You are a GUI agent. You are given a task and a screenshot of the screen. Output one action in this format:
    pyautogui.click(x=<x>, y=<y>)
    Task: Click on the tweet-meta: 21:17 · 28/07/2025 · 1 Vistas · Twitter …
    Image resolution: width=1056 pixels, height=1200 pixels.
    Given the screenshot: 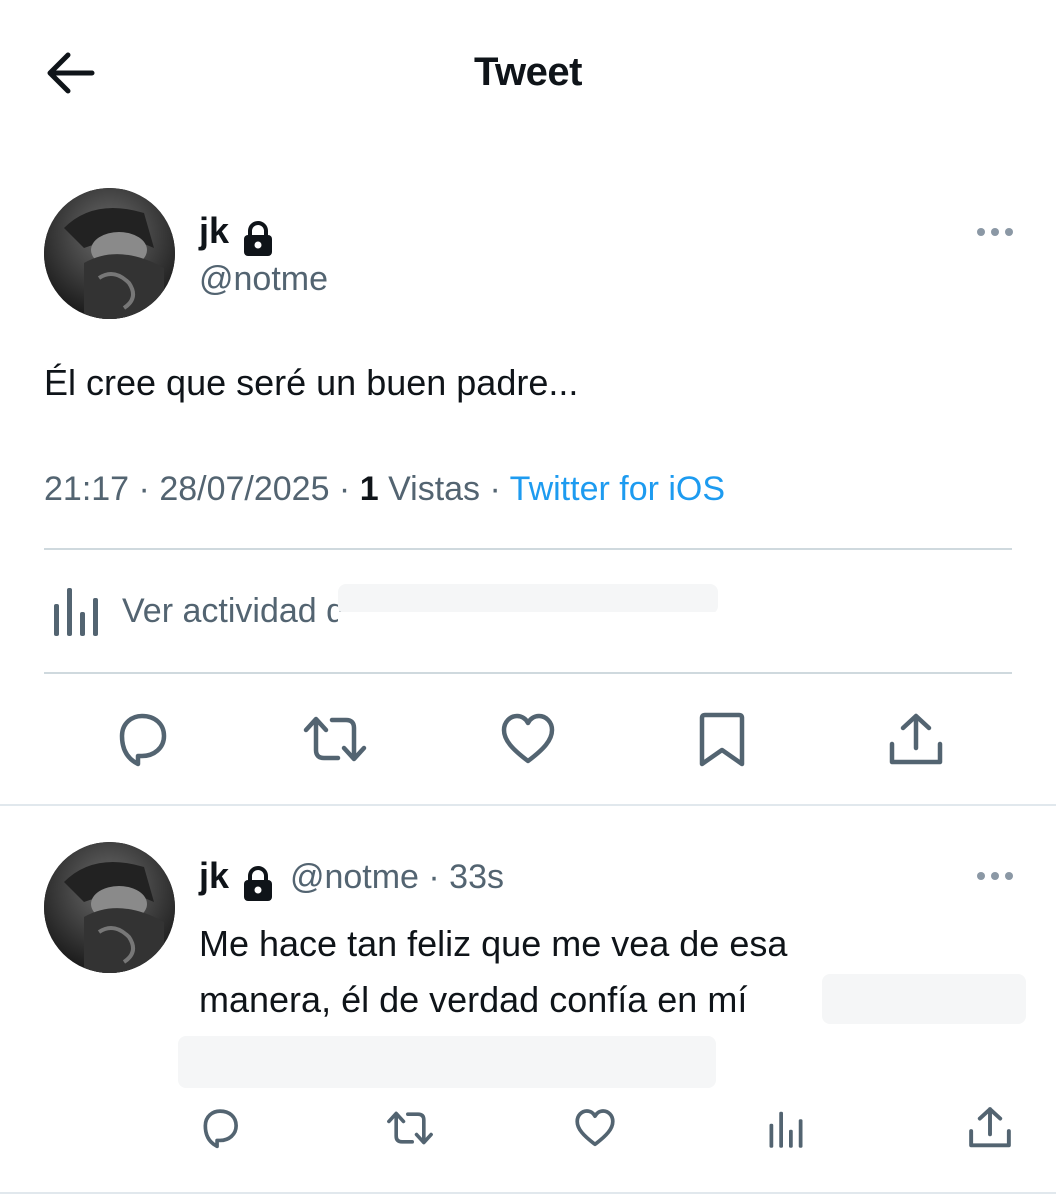 What is the action you would take?
    pyautogui.click(x=385, y=489)
    